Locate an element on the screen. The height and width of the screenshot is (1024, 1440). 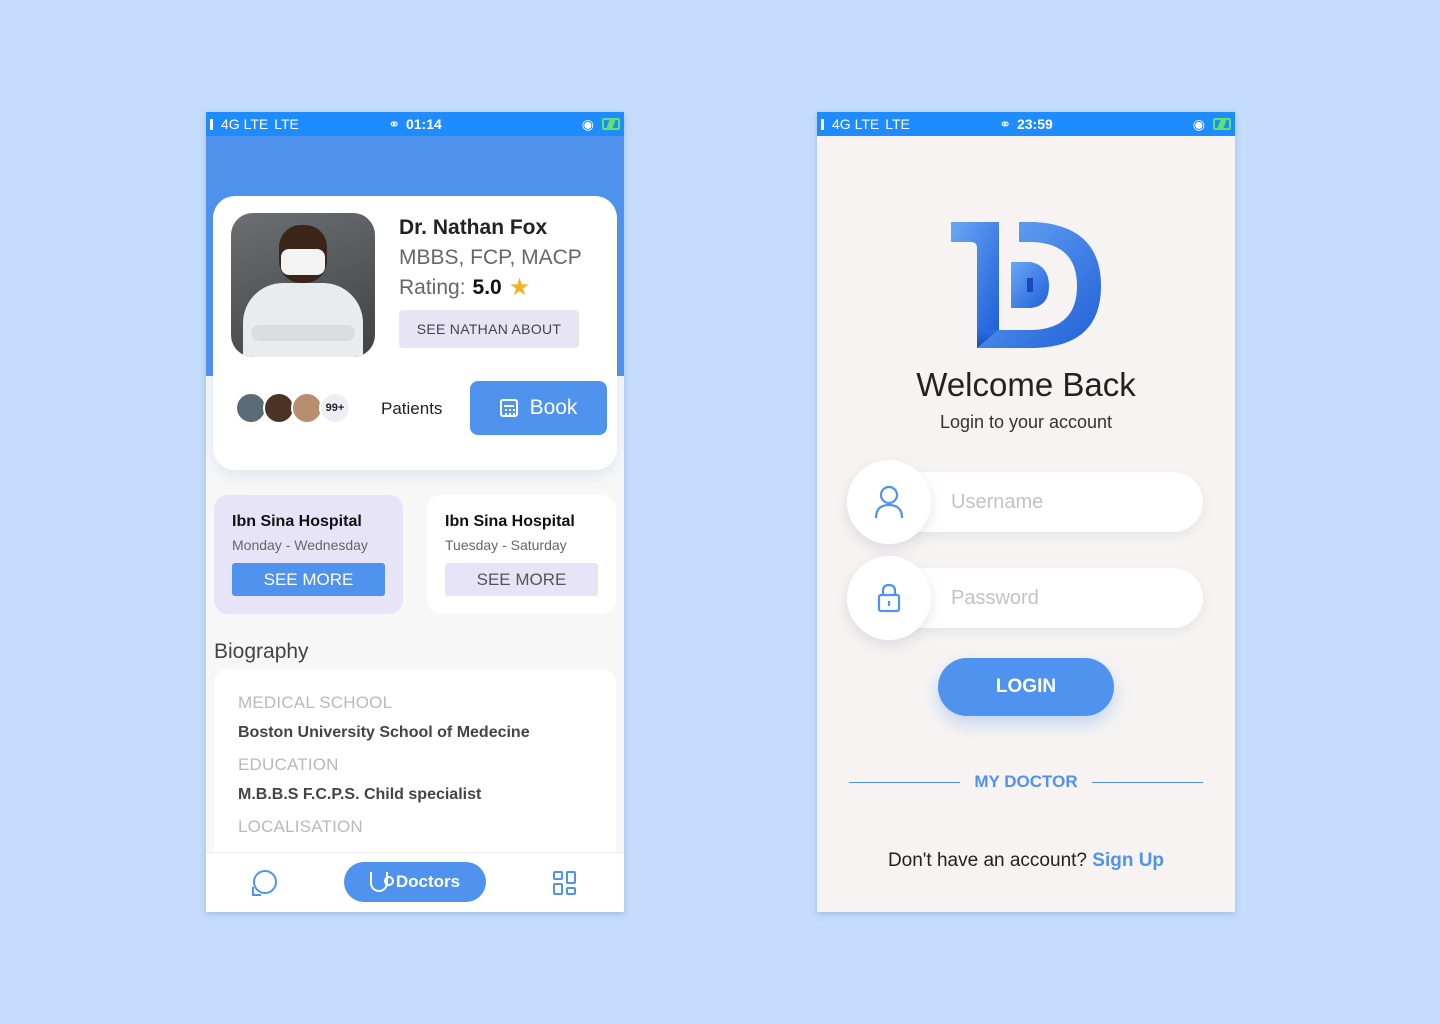
dashboard-icon is located at coordinates (565, 883).